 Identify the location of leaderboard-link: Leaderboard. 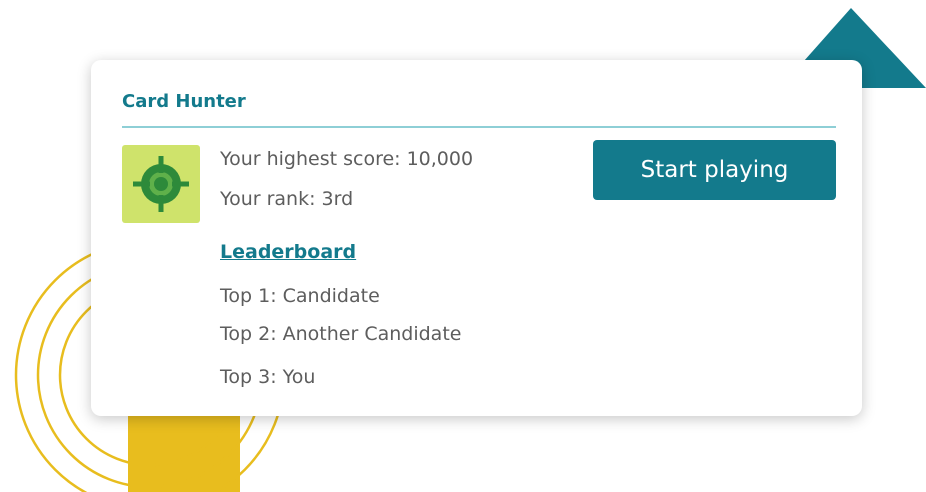
(288, 252).